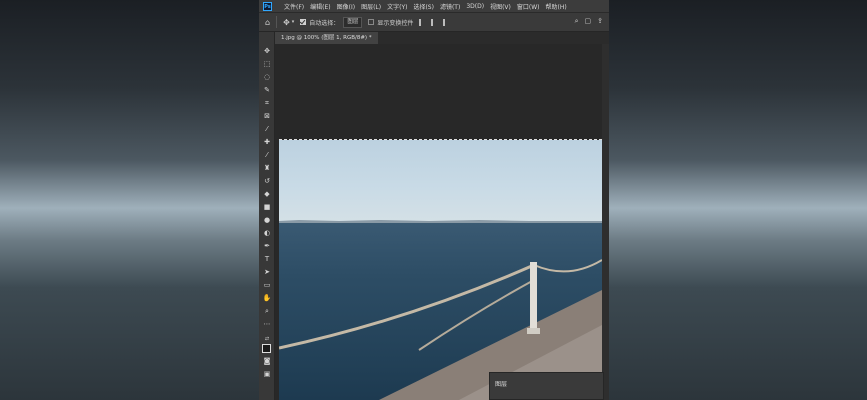 The height and width of the screenshot is (400, 867). Describe the element at coordinates (267, 339) in the screenshot. I see `swap-colors-icon: ⇄` at that location.